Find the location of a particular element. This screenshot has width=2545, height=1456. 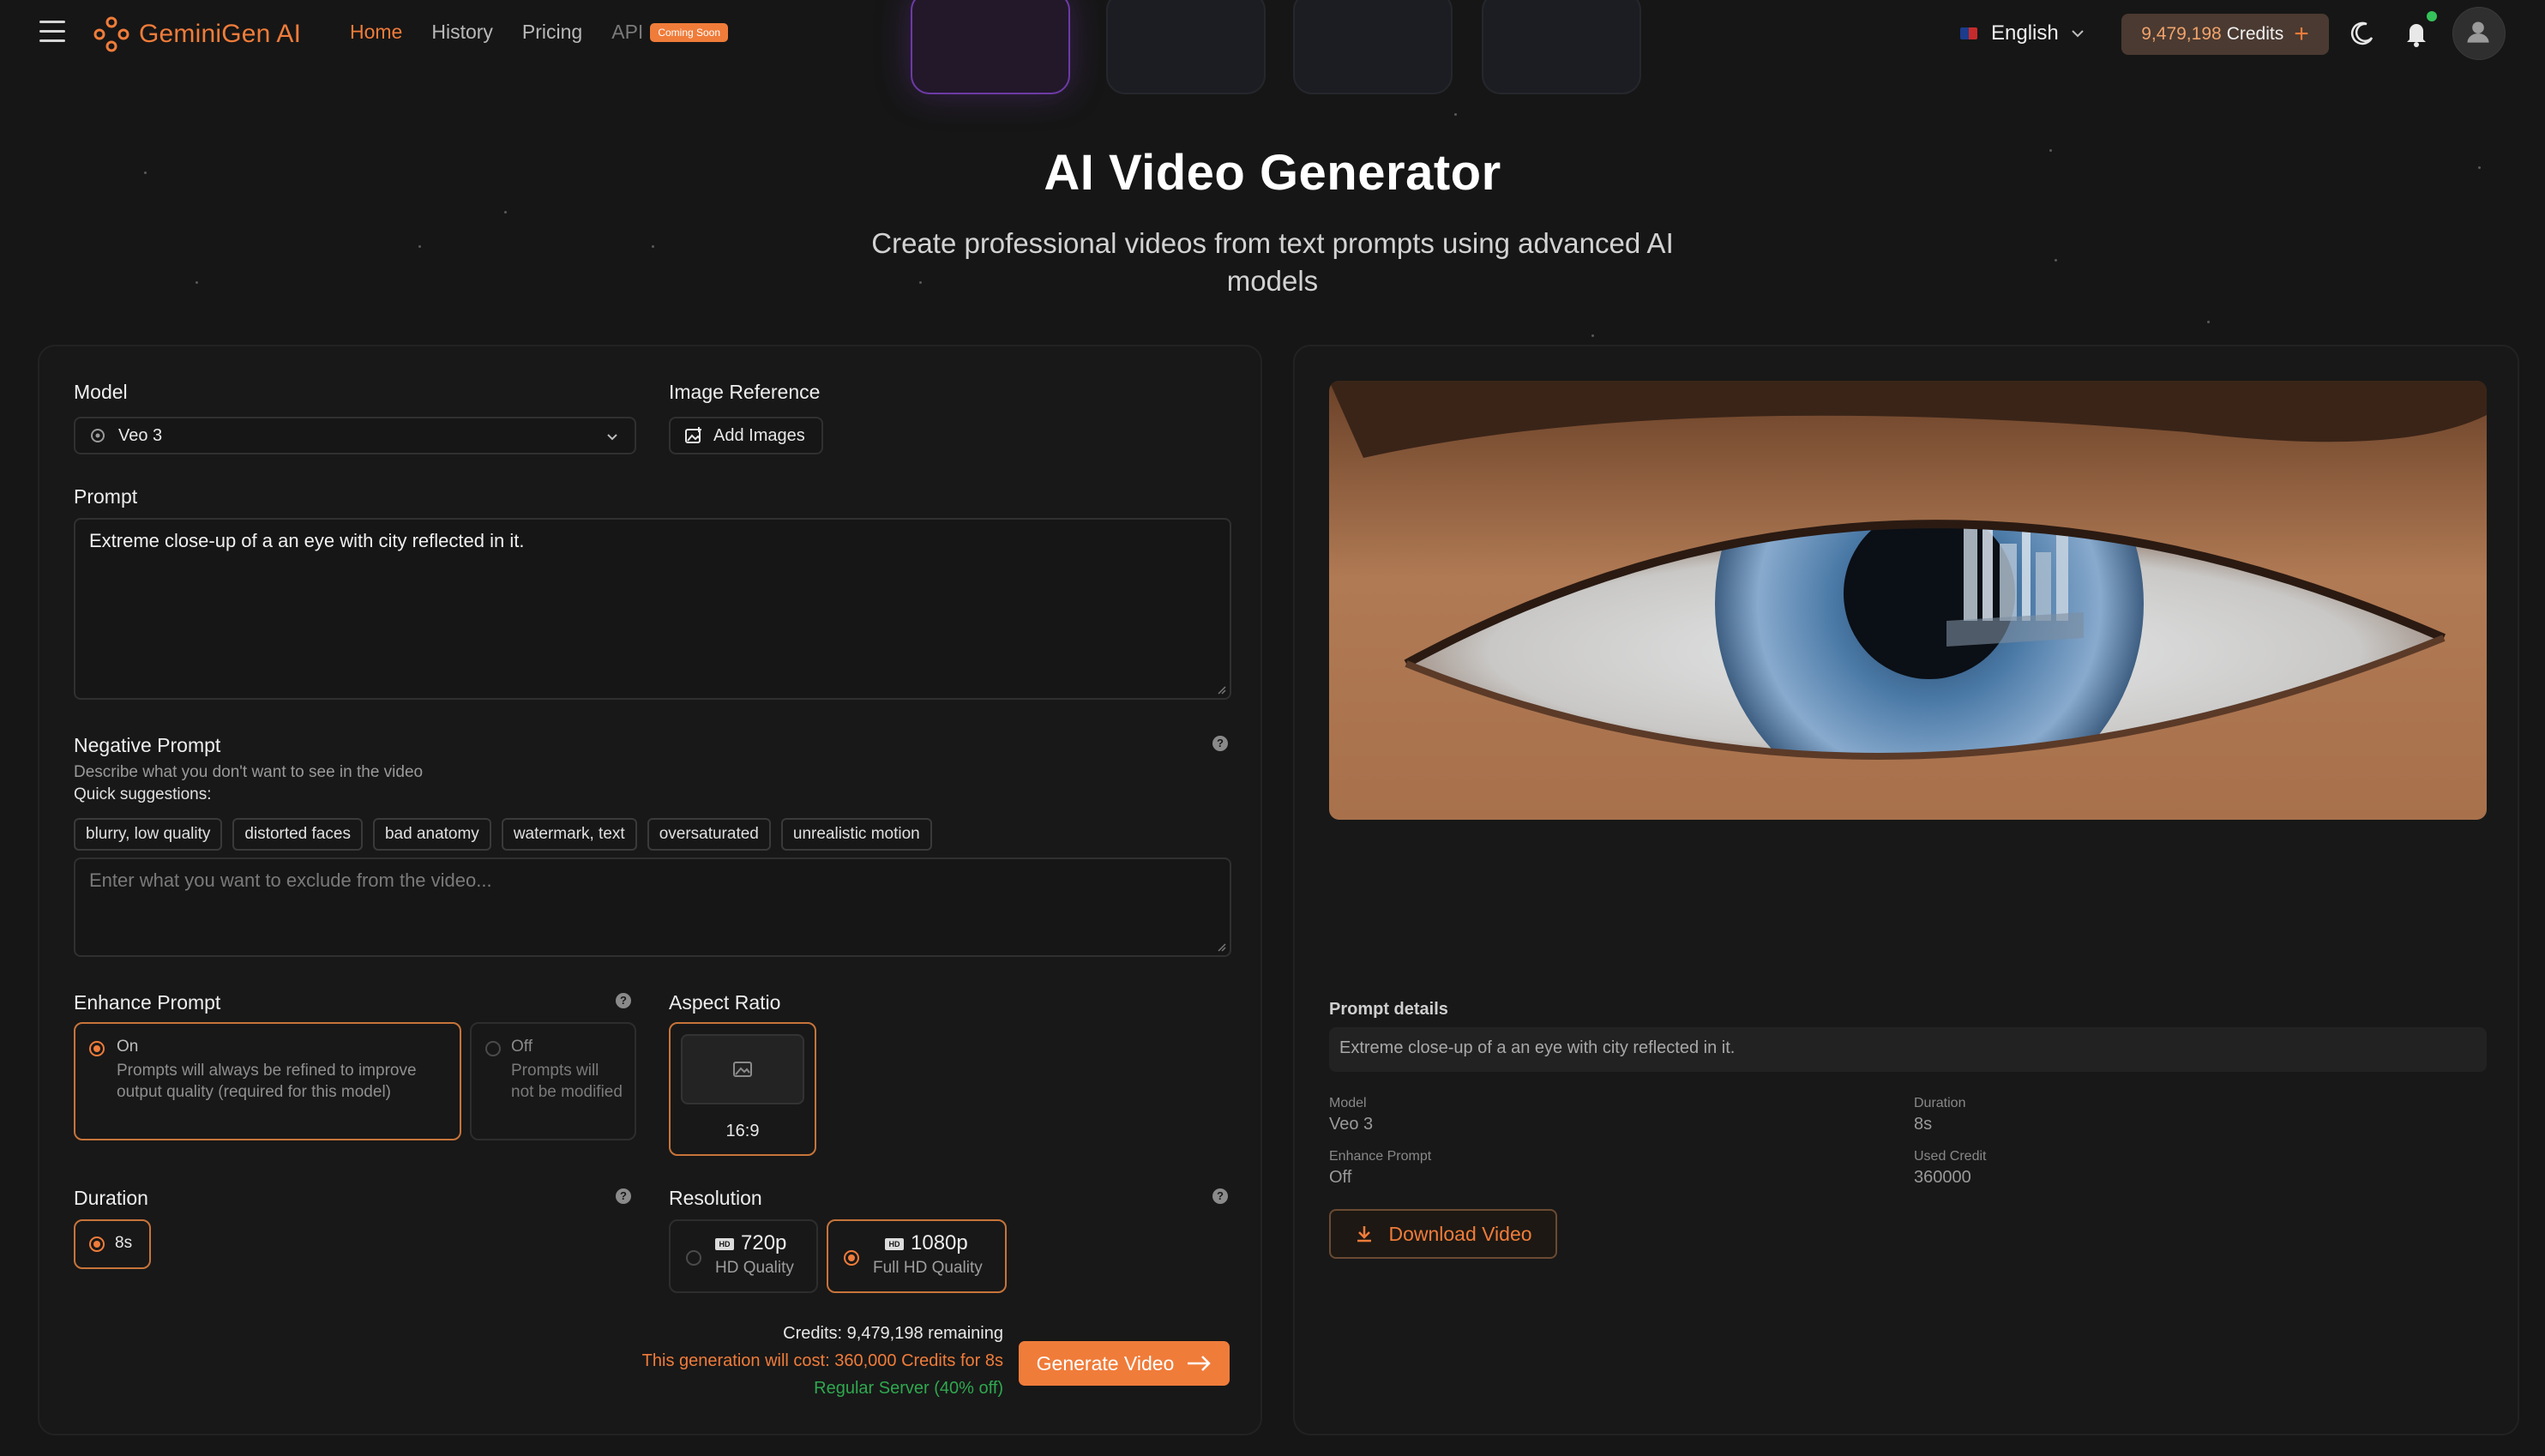

flag-uk-icon is located at coordinates (1968, 33).